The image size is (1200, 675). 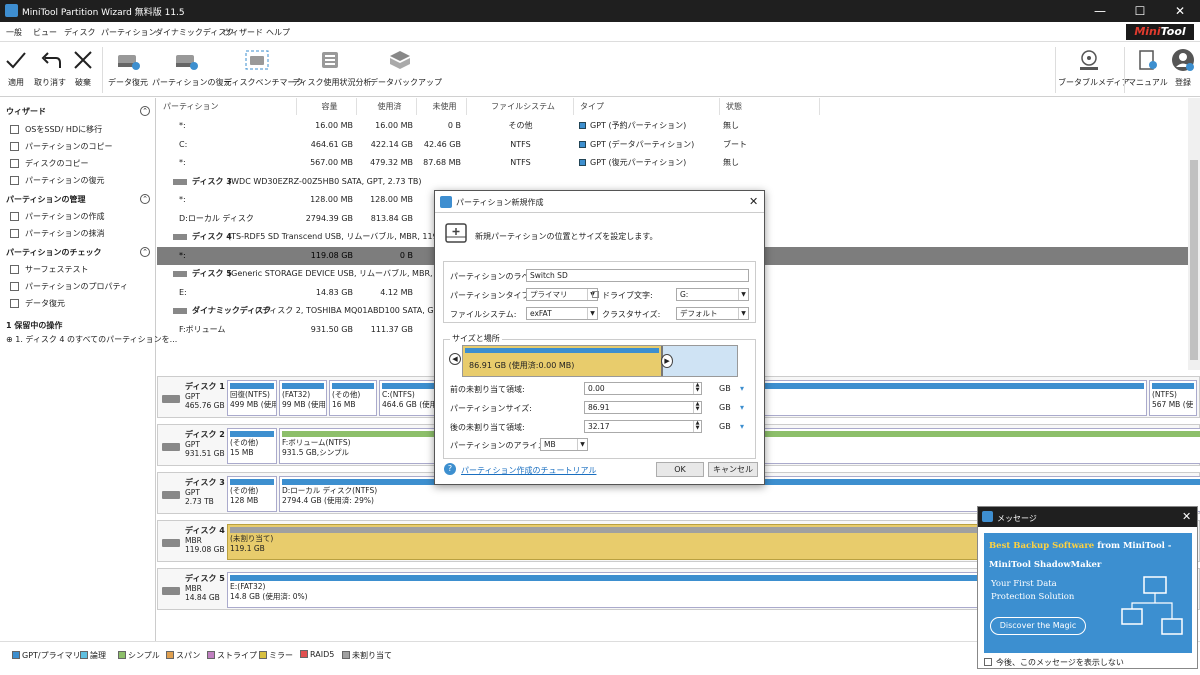 What do you see at coordinates (1038, 626) in the screenshot?
I see `discover-button: Discover the Magic` at bounding box center [1038, 626].